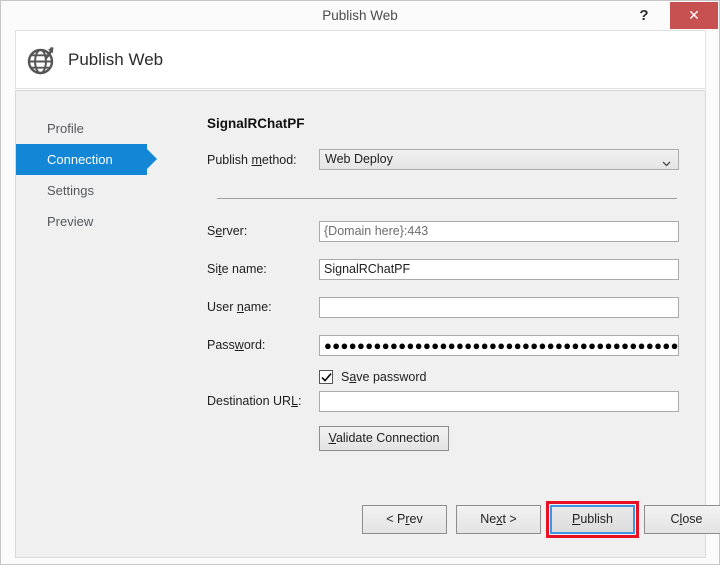 Image resolution: width=720 pixels, height=565 pixels. Describe the element at coordinates (694, 15) in the screenshot. I see `close-window-button: ✕` at that location.